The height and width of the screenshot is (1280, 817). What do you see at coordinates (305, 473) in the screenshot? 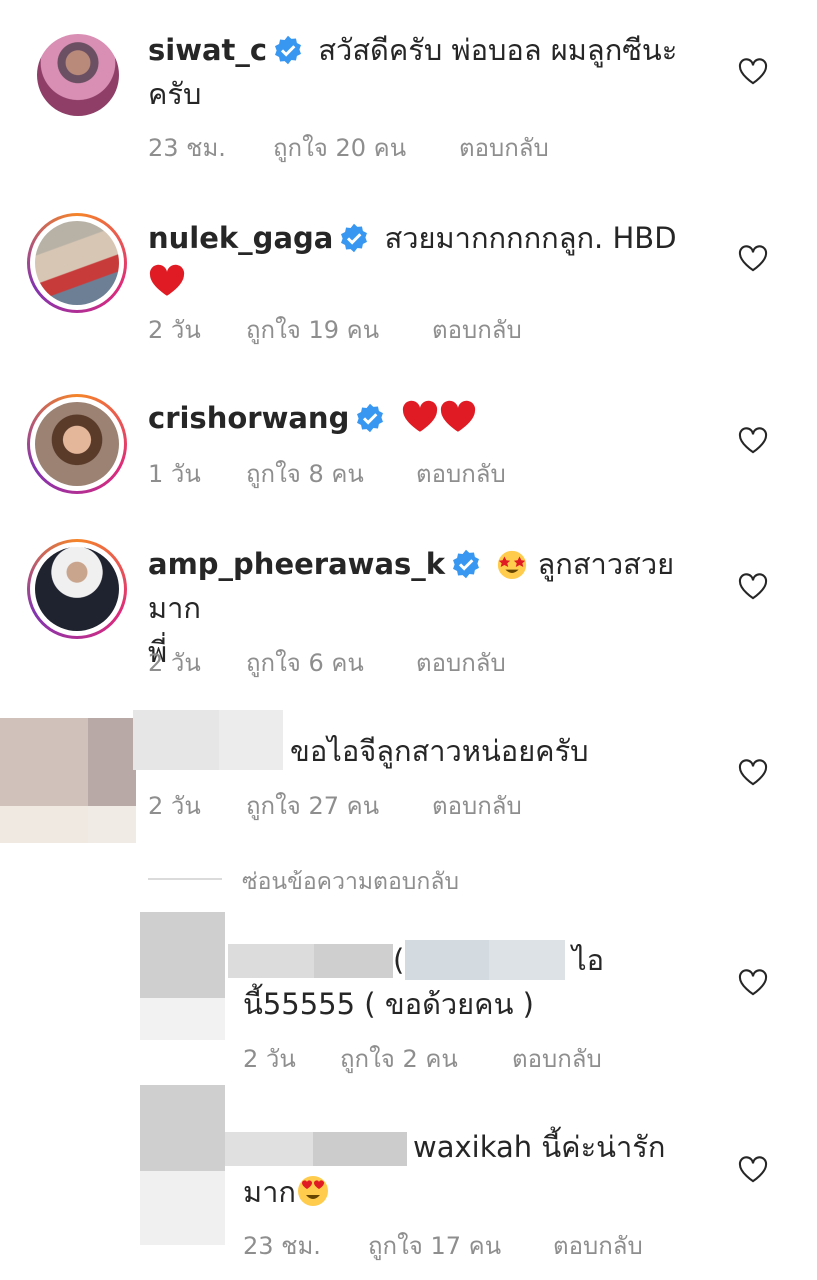
I see `likes-count: ถูกใจ 8 คน` at bounding box center [305, 473].